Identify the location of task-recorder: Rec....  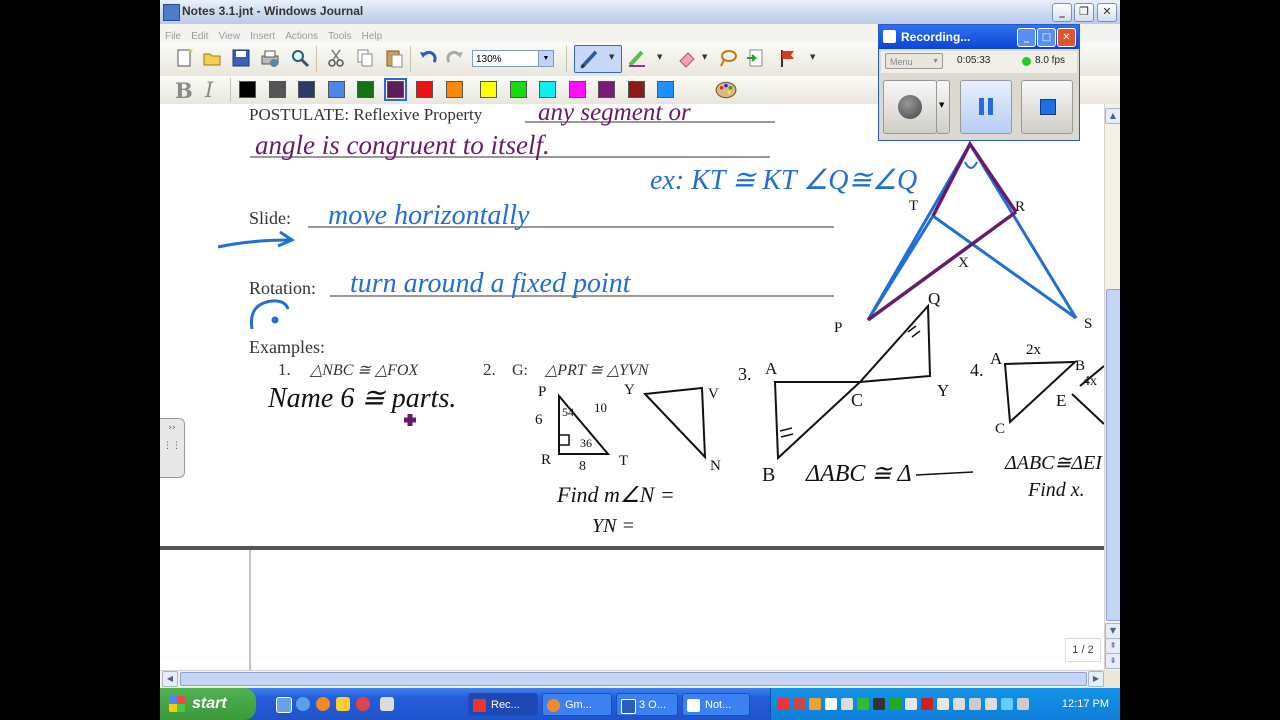
(503, 704).